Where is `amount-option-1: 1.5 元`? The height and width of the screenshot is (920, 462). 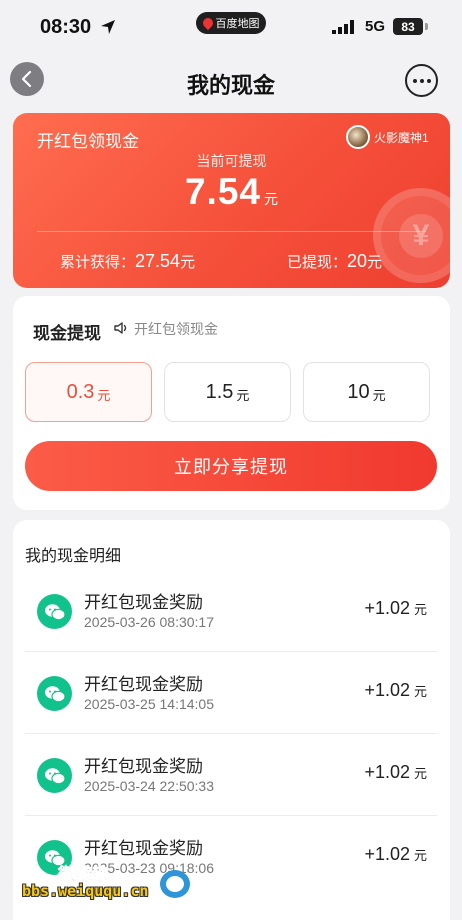 amount-option-1: 1.5 元 is located at coordinates (227, 392).